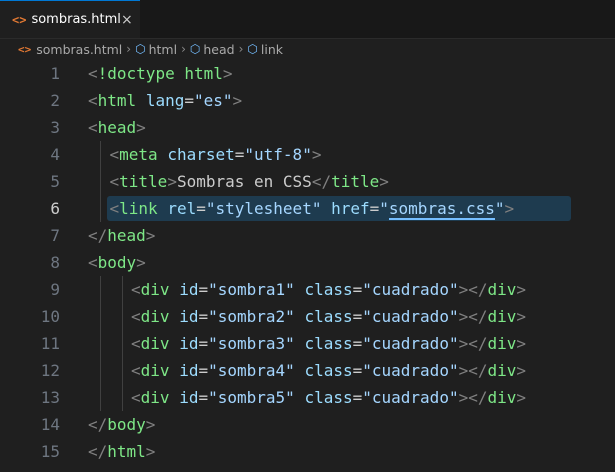  What do you see at coordinates (50, 424) in the screenshot?
I see `line-number: 14` at bounding box center [50, 424].